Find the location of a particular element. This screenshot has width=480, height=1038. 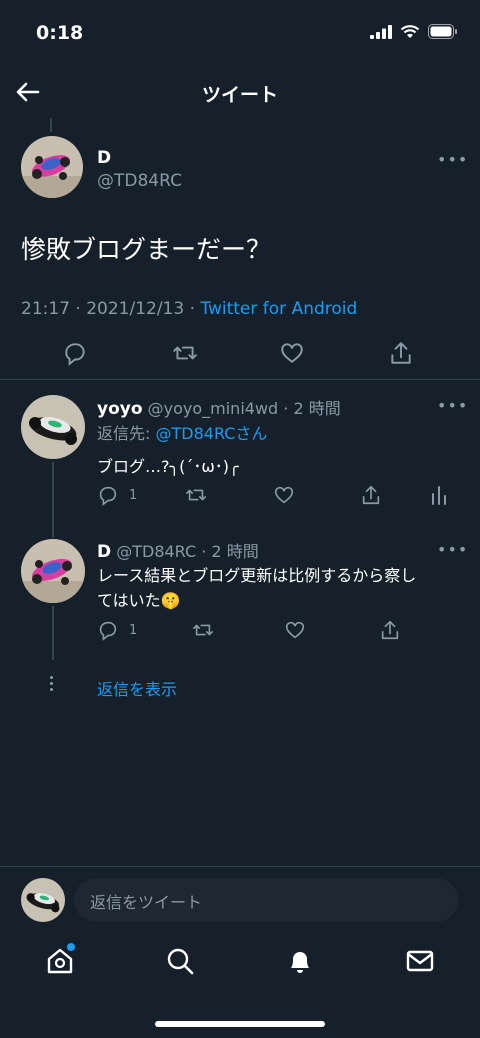

my-avatar is located at coordinates (43, 900).